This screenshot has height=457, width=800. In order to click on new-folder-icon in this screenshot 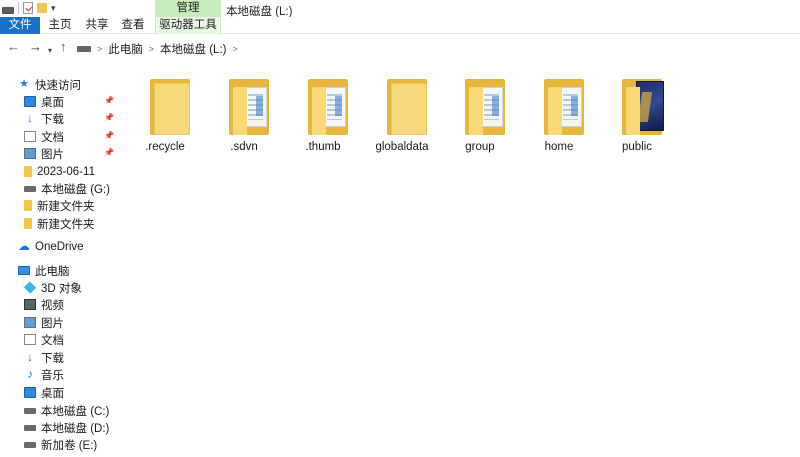, I will do `click(42, 8)`.